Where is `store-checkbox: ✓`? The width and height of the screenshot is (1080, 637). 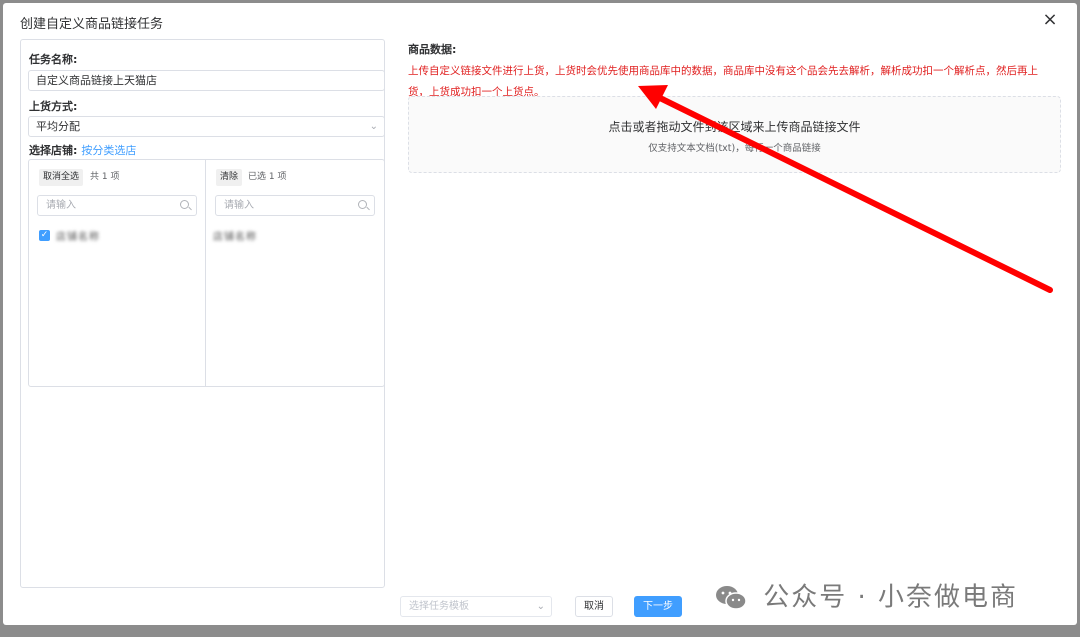
store-checkbox: ✓ is located at coordinates (44, 235).